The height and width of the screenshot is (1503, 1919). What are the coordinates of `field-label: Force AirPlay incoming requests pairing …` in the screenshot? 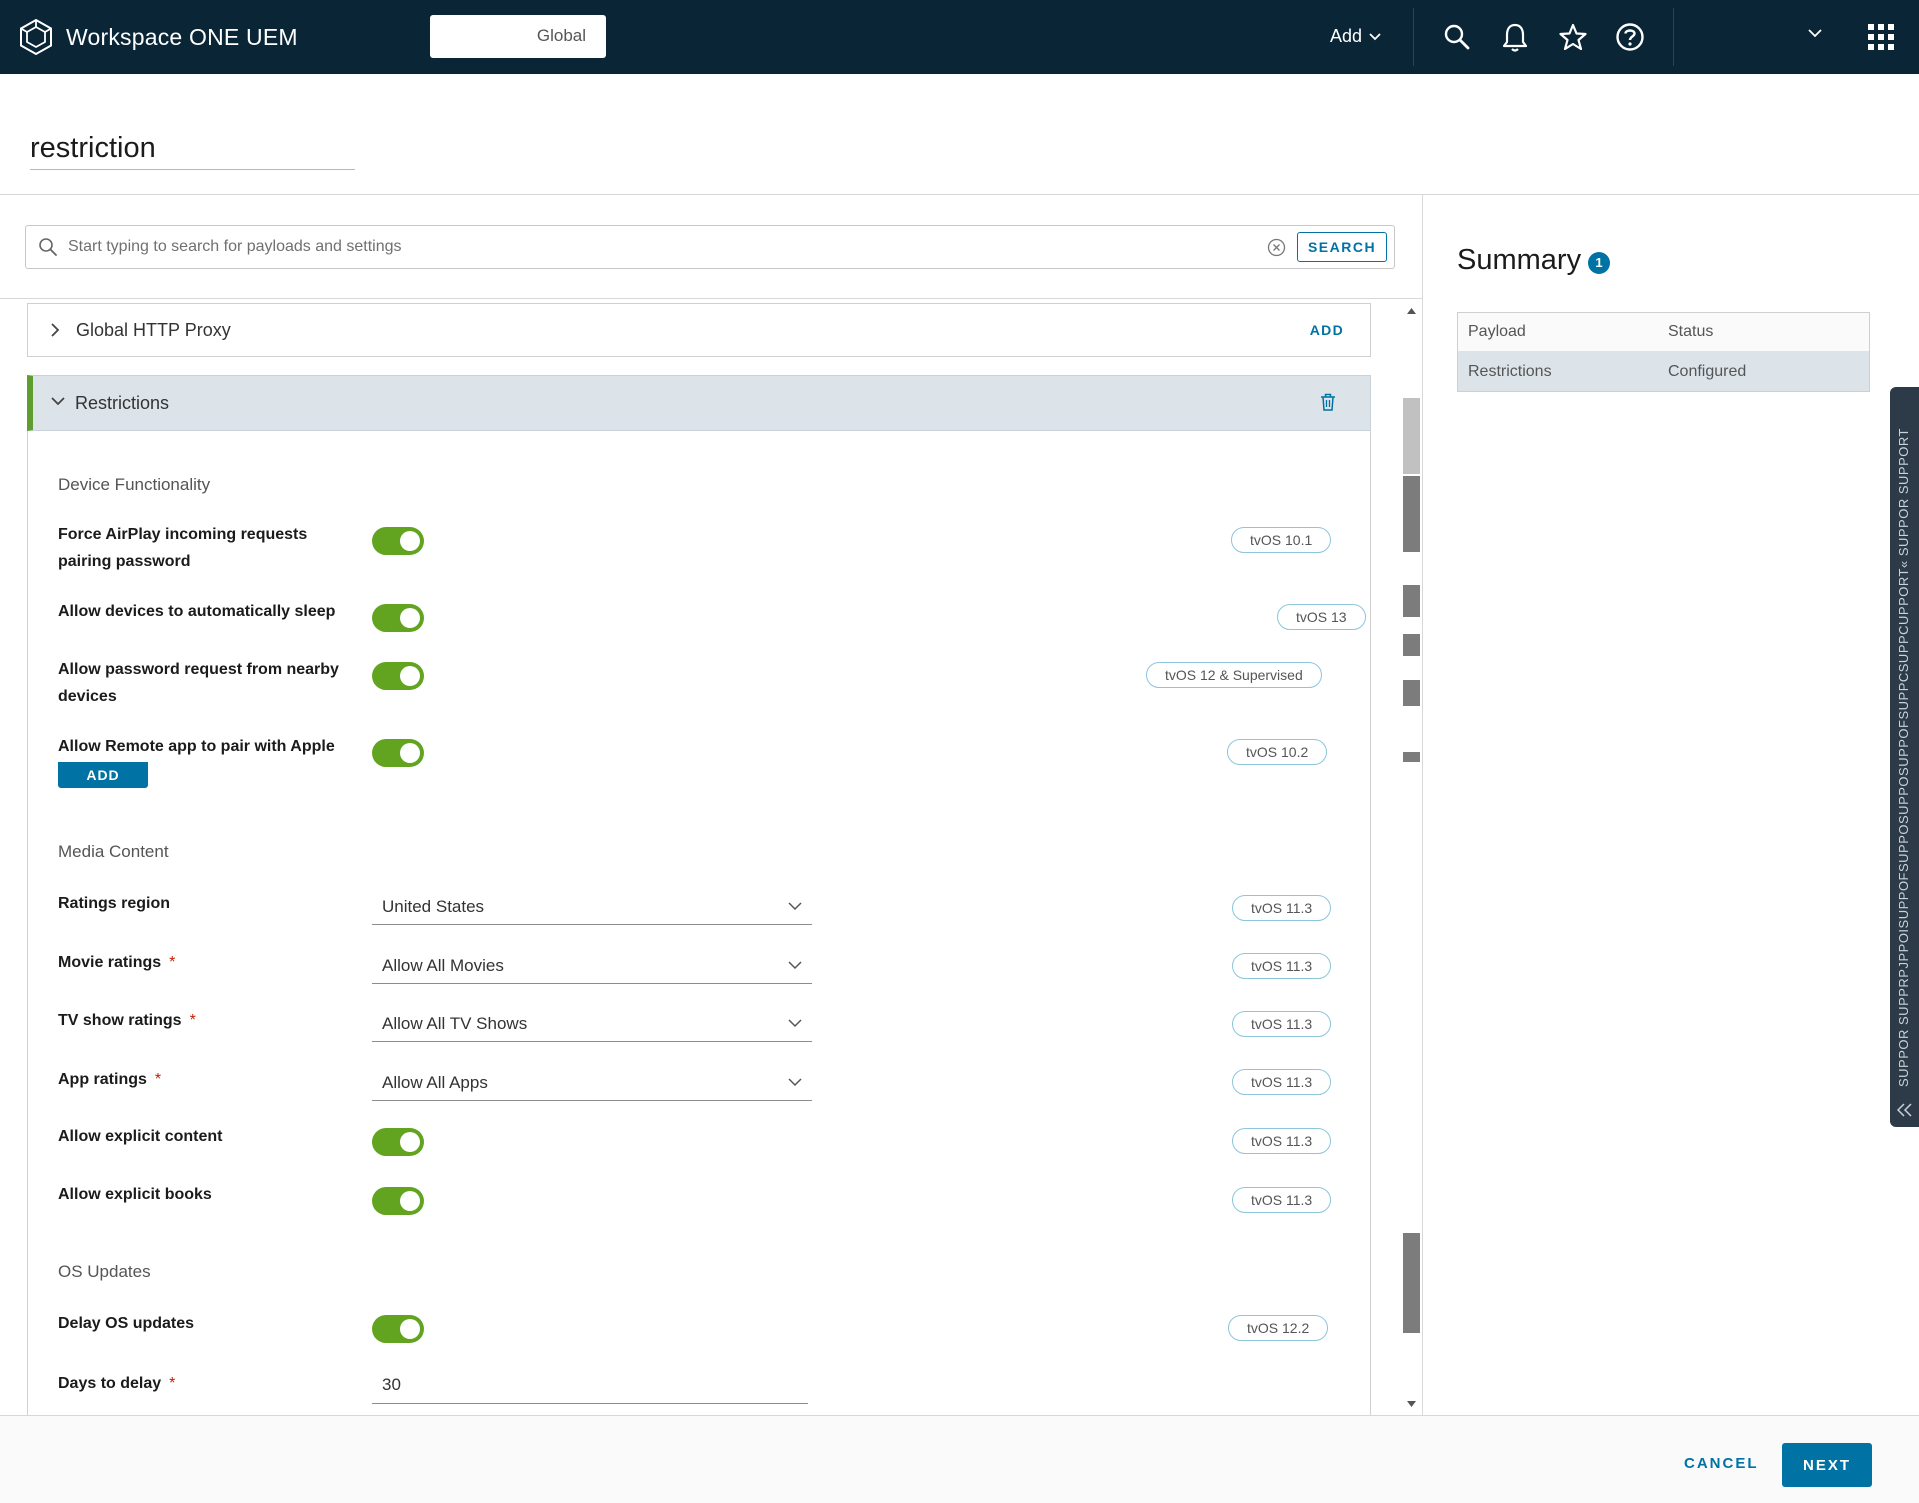 It's located at (183, 548).